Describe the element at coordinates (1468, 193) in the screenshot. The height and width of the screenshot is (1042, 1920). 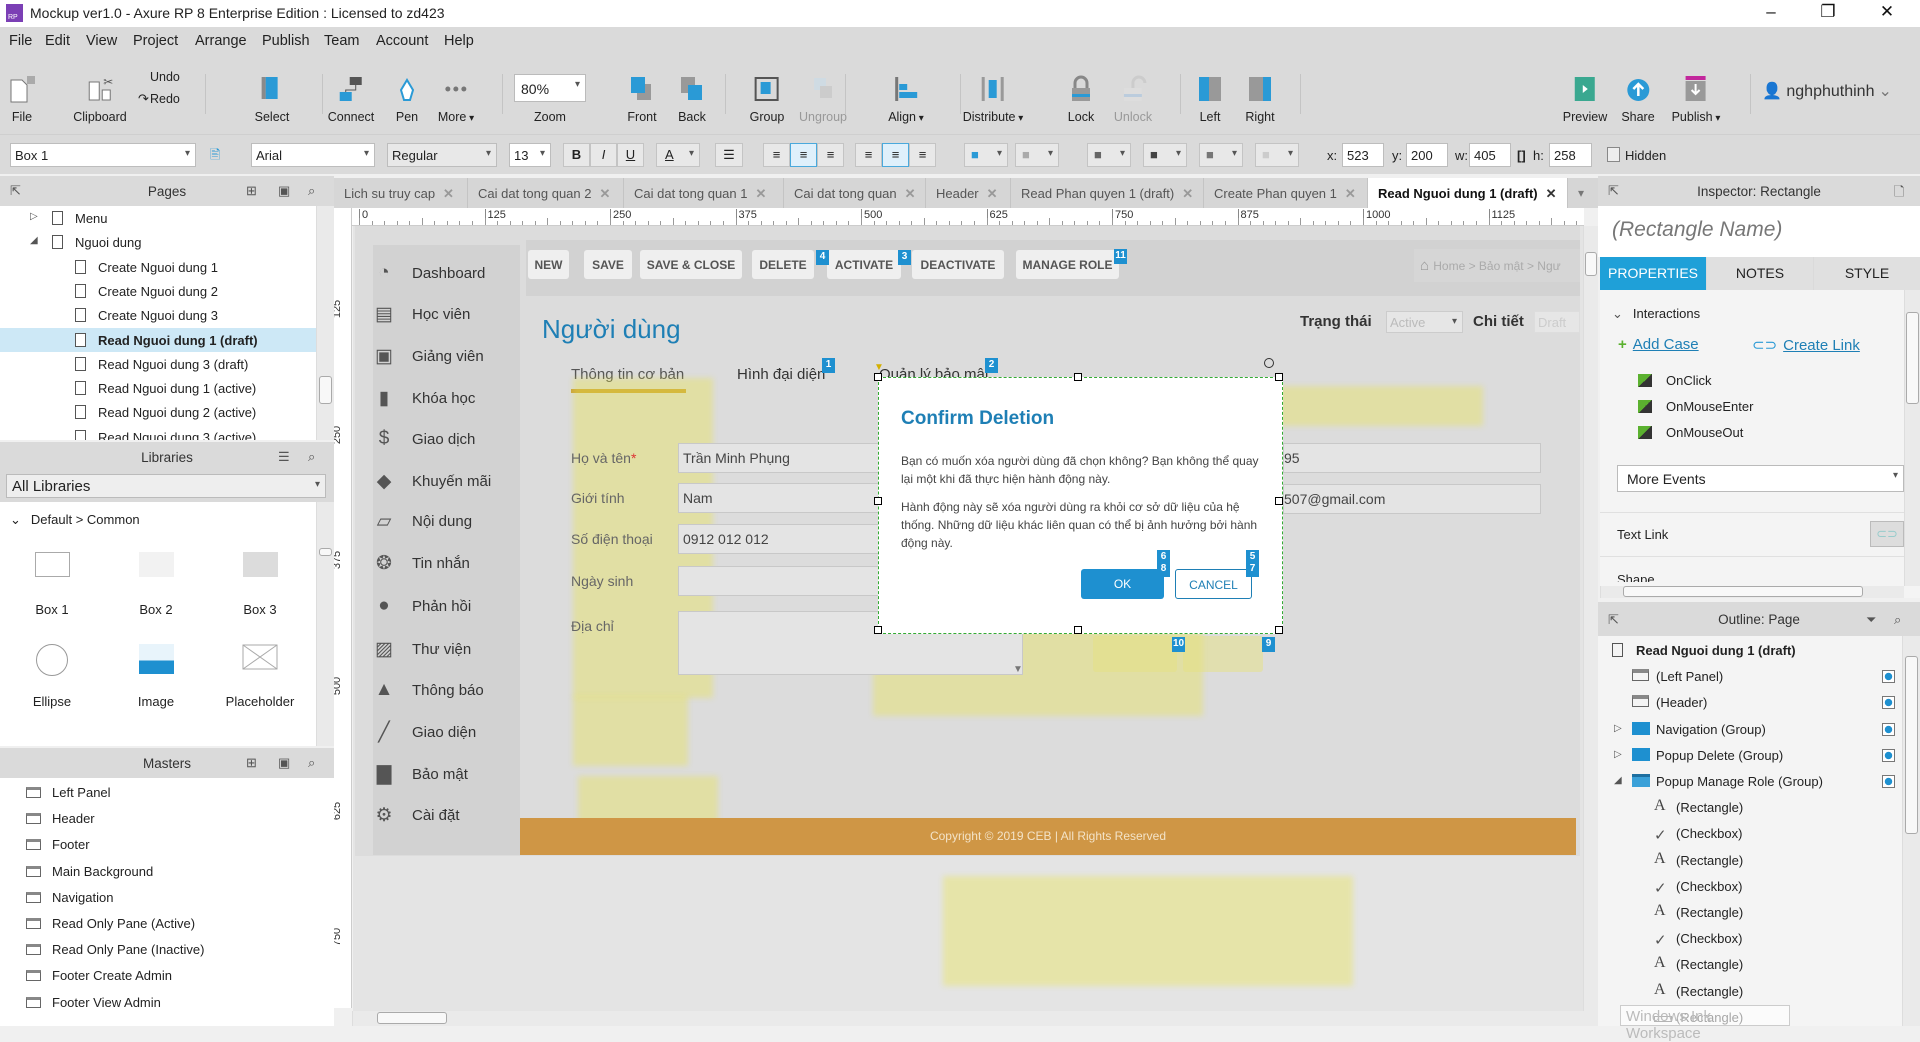
I see `tab-read-nguoi-dung-1-draft-: Read Nguoi dung 1 (draft) ✕` at that location.